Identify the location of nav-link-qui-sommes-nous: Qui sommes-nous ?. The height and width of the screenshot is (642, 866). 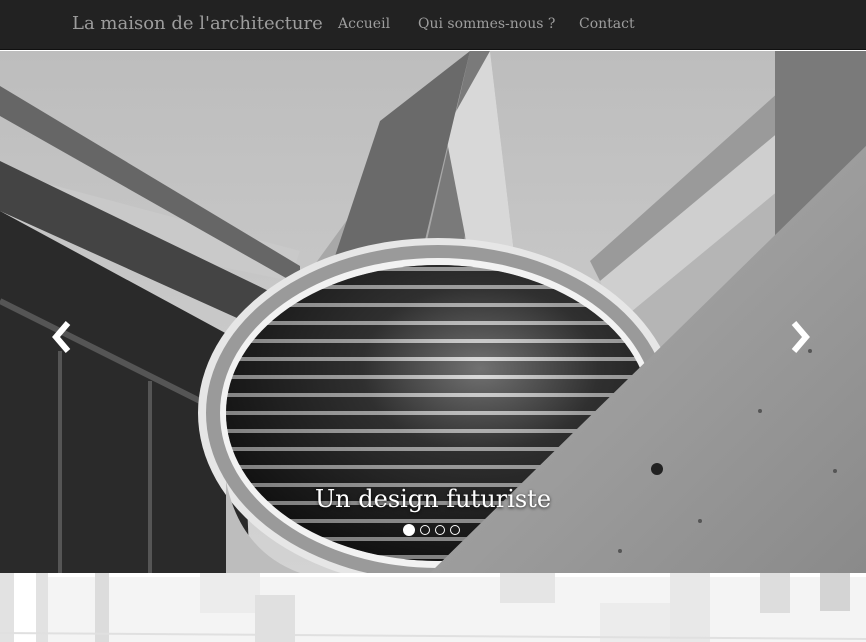
(486, 24).